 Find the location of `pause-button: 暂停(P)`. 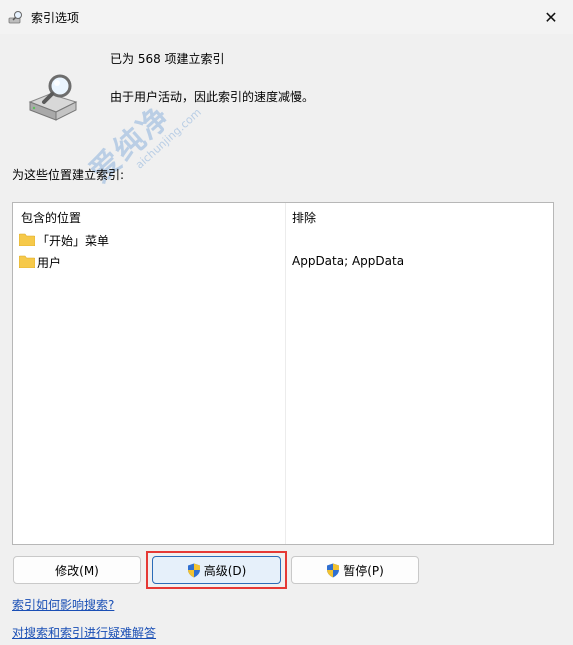

pause-button: 暂停(P) is located at coordinates (355, 570).